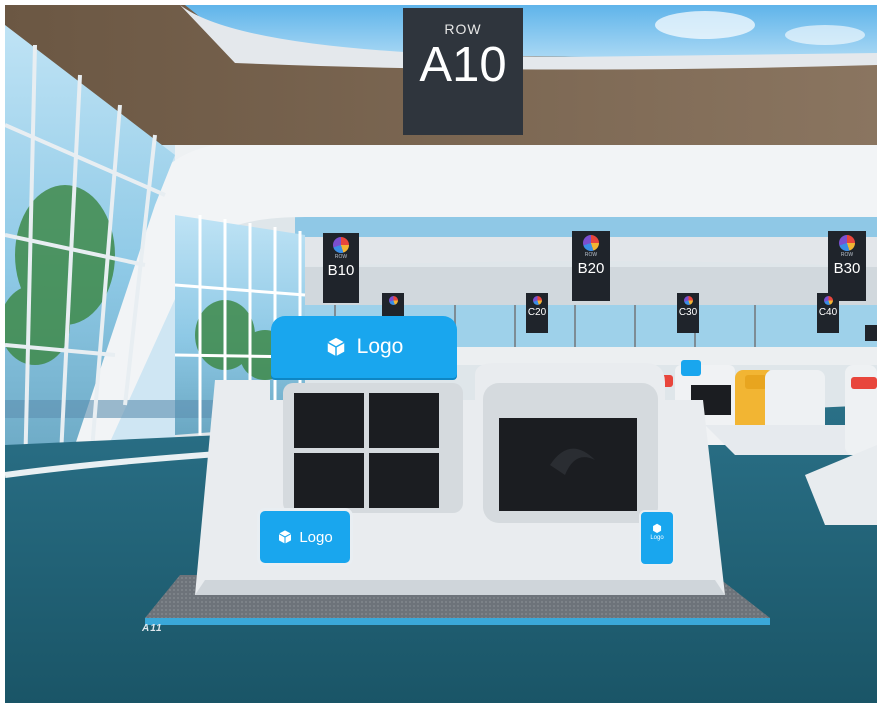 This screenshot has height=708, width=882. I want to click on hanging-banner-b10: ROW B10, so click(341, 268).